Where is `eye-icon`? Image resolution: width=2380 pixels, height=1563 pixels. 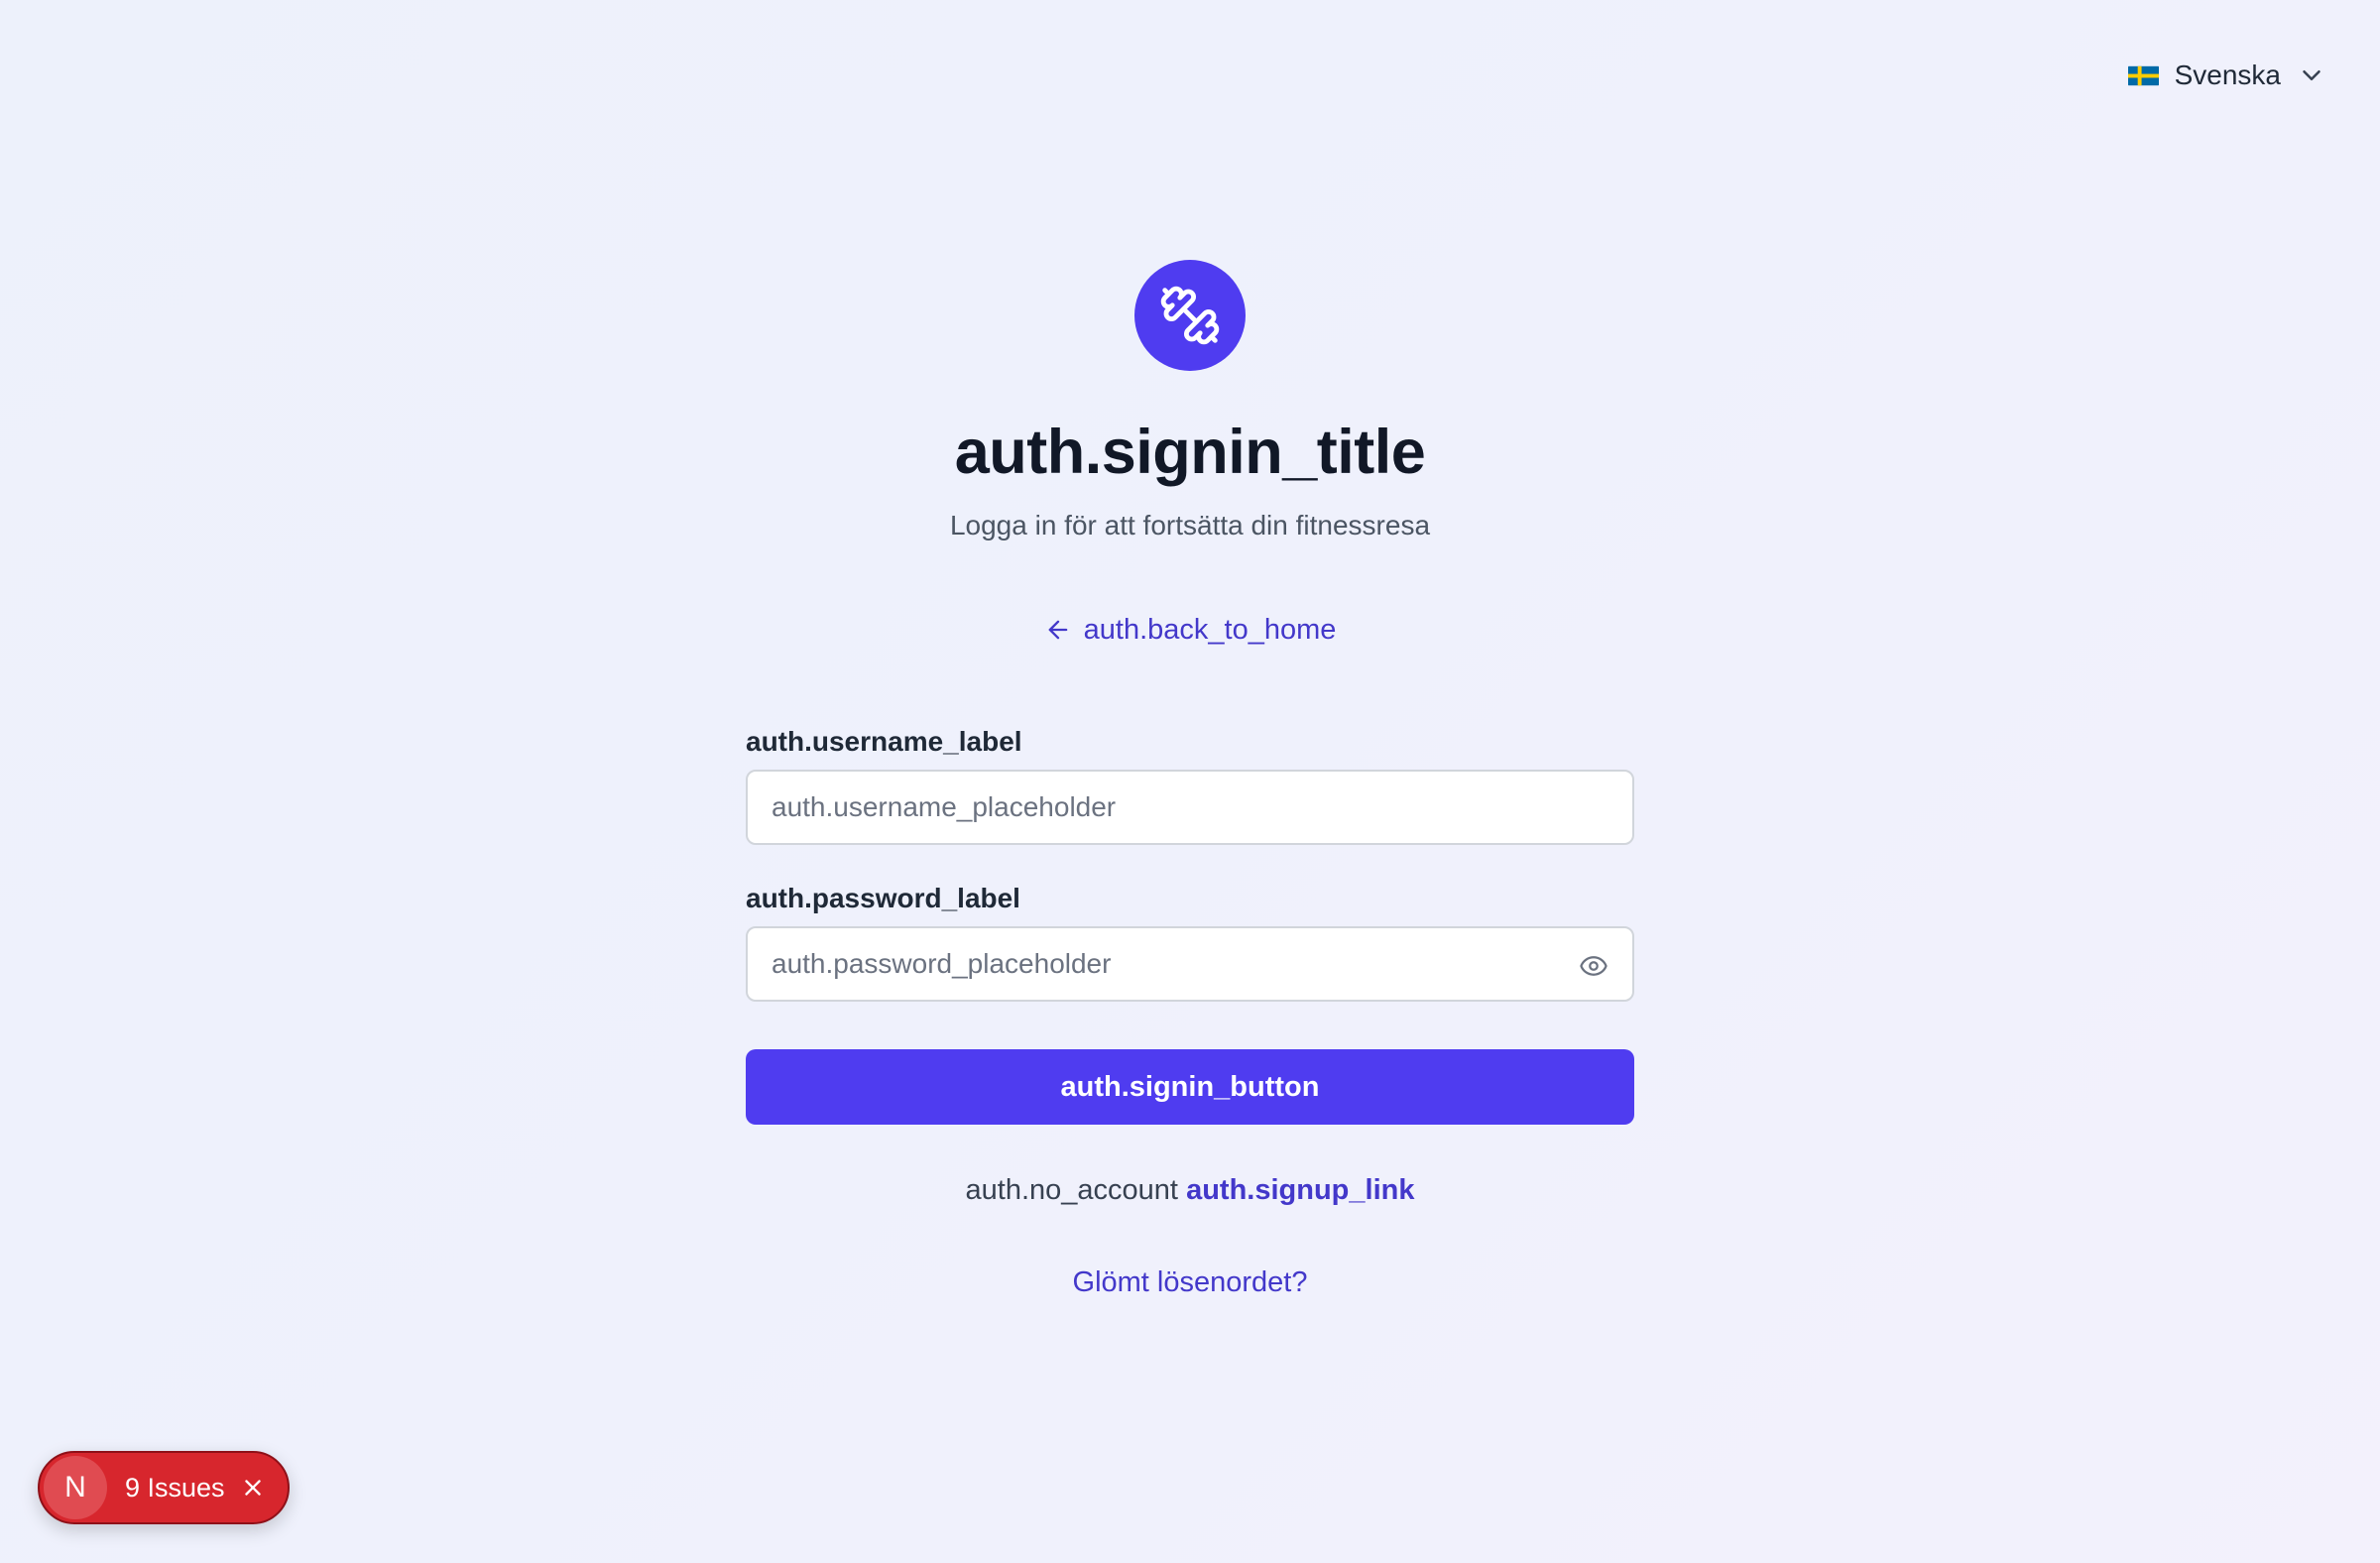
eye-icon is located at coordinates (1593, 966).